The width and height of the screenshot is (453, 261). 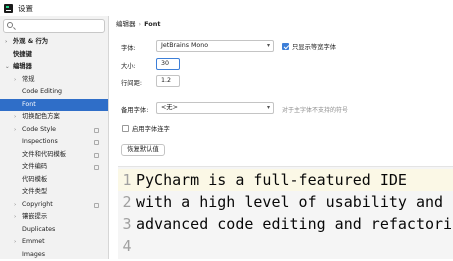 What do you see at coordinates (215, 108) in the screenshot?
I see `fallback-font-select: <无> ▾` at bounding box center [215, 108].